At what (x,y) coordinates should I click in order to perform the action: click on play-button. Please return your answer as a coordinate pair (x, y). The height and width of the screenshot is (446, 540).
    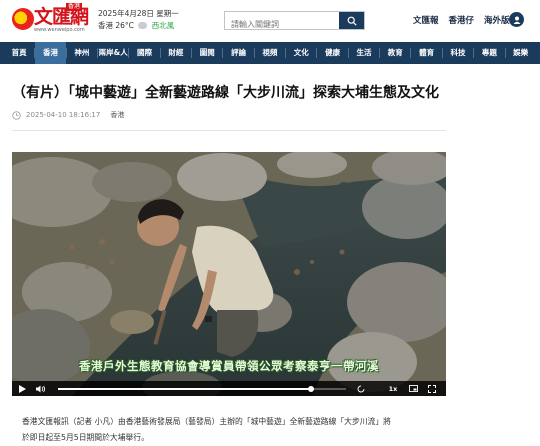
    Looking at the image, I should click on (22, 388).